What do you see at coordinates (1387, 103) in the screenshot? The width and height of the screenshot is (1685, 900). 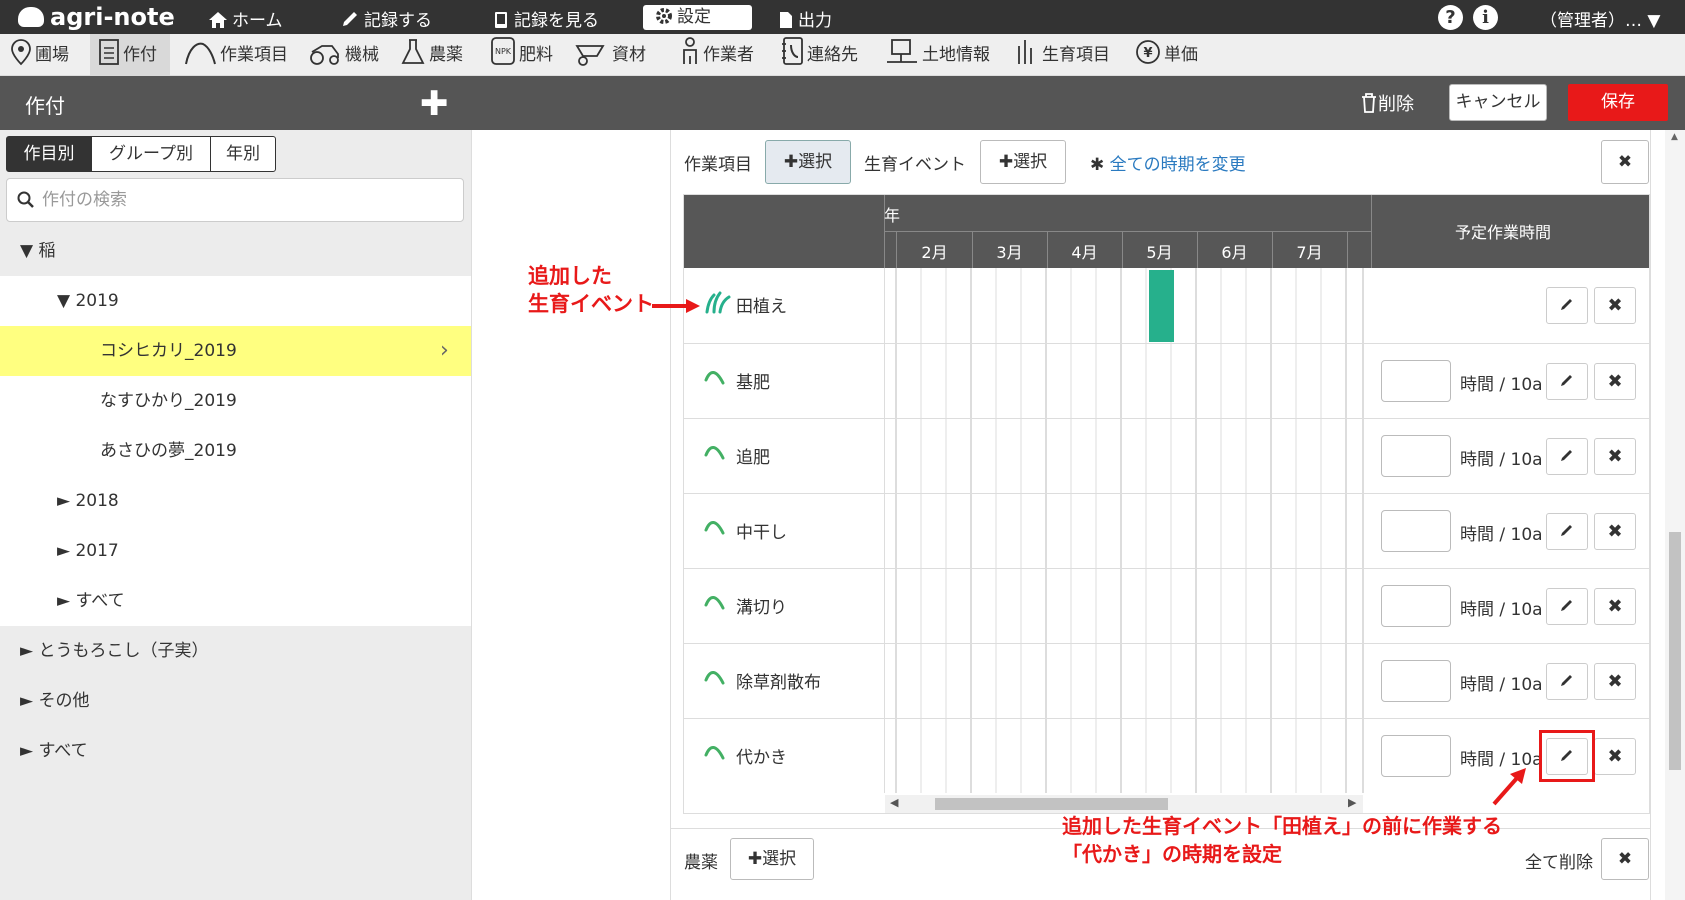 I see `delete-button: 削除` at bounding box center [1387, 103].